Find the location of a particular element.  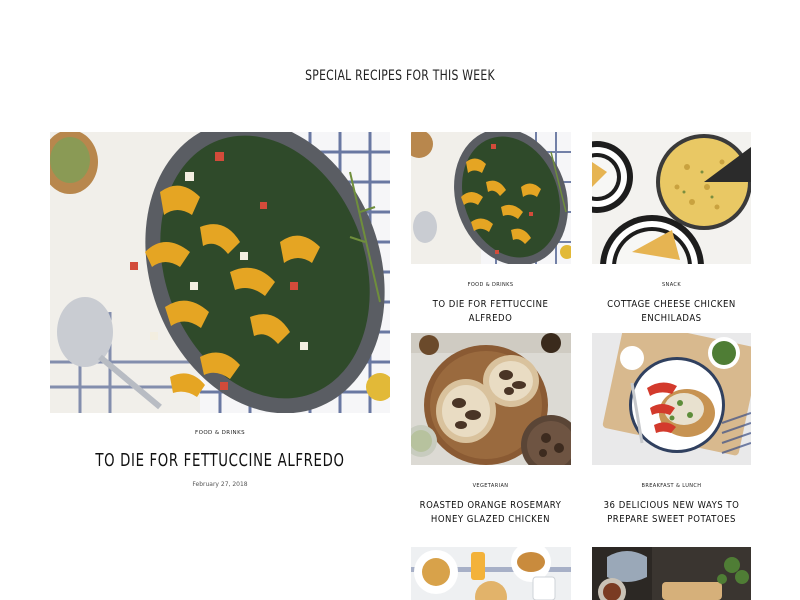

recipe-card-category: BREAKFAST & LUNCH is located at coordinates (671, 486).